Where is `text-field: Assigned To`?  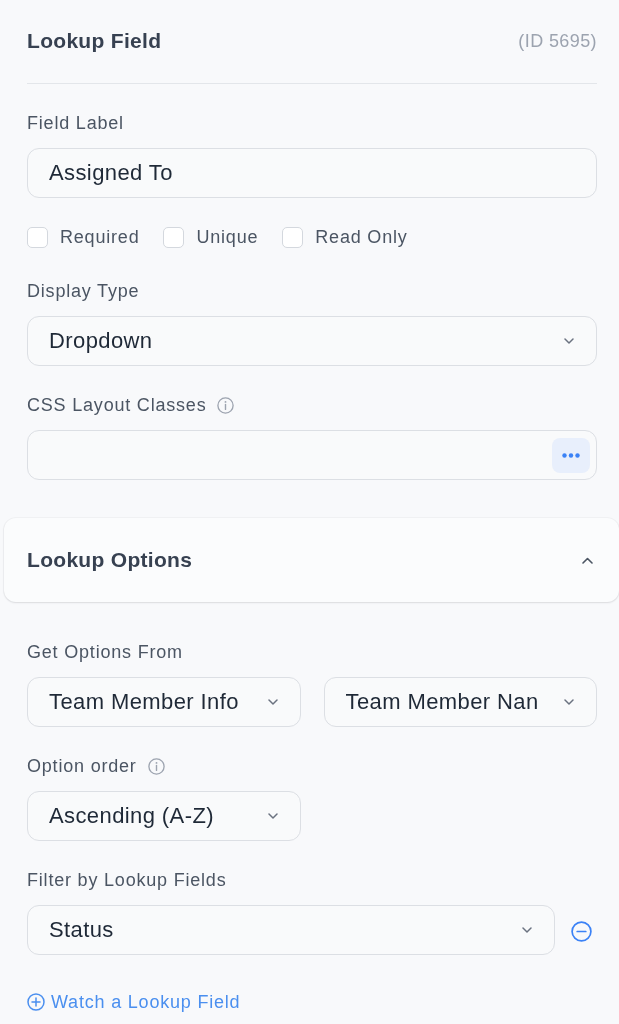 text-field: Assigned To is located at coordinates (312, 173).